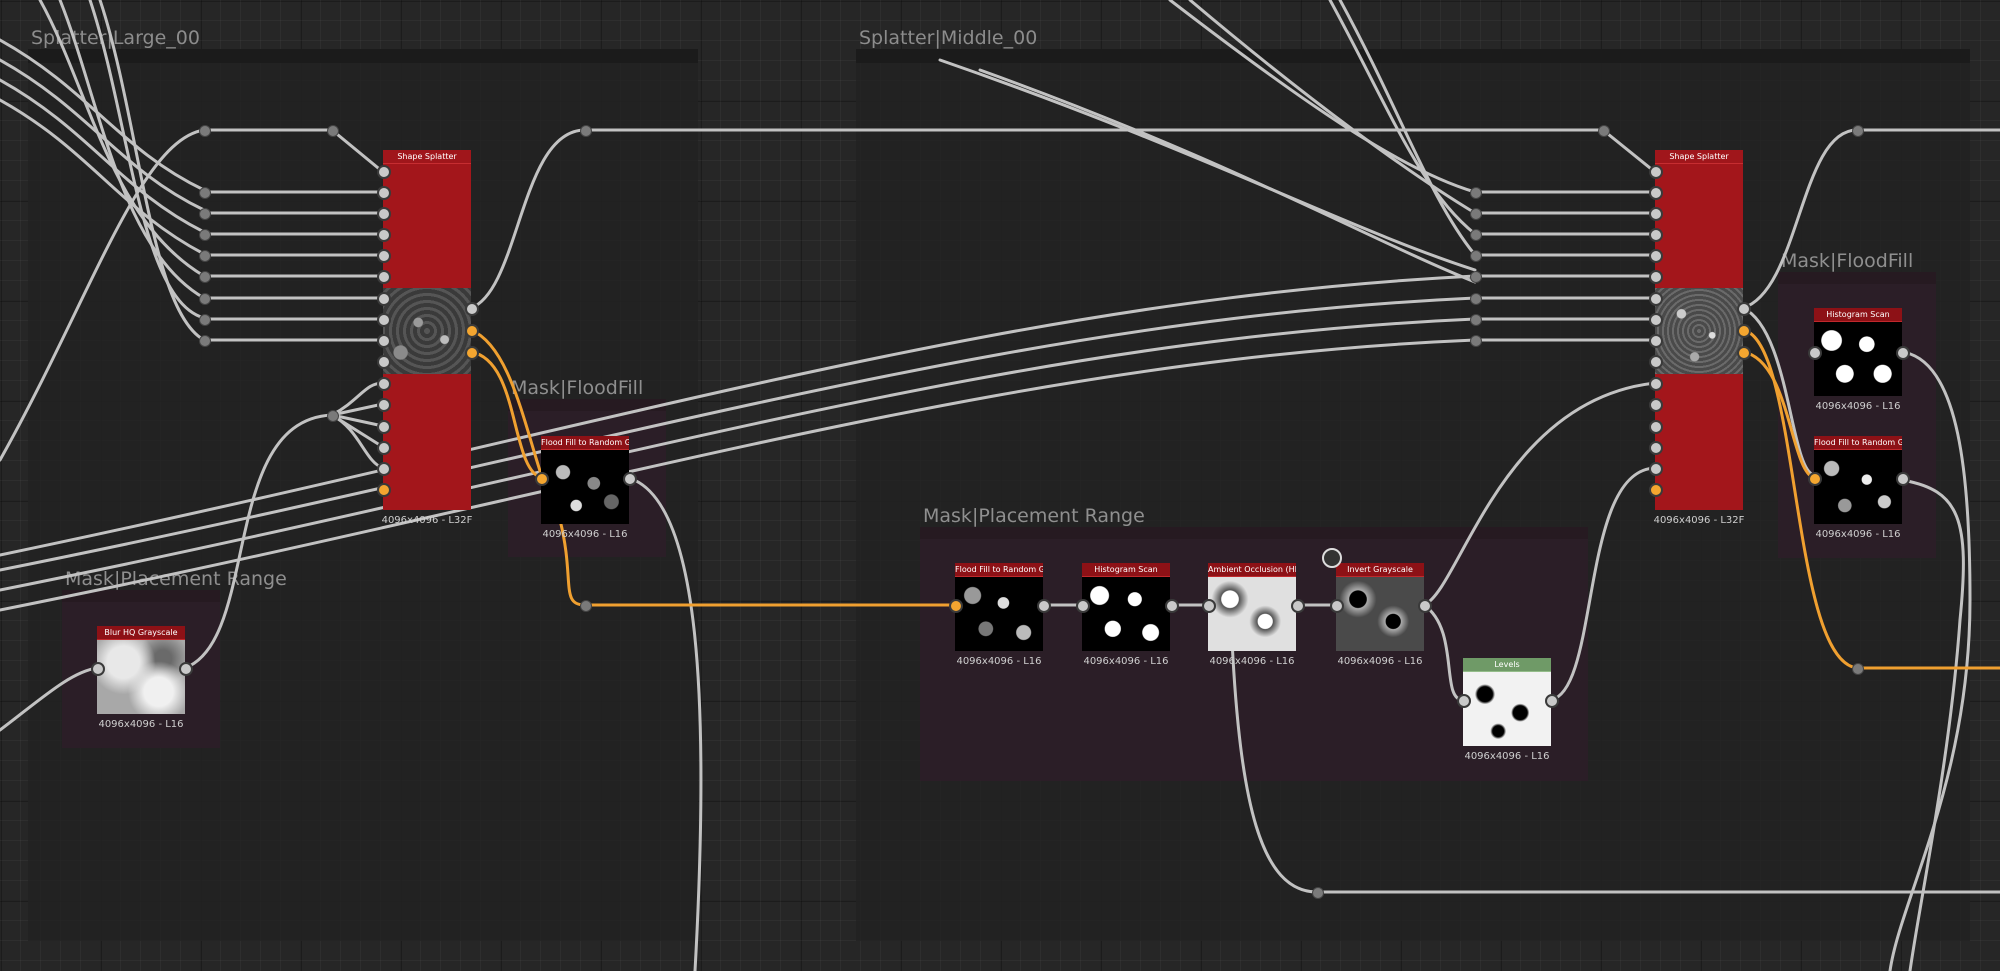 The width and height of the screenshot is (2000, 971). I want to click on node-shape-splatter-left: Shape Splatter 4096x4096 - L32F, so click(427, 338).